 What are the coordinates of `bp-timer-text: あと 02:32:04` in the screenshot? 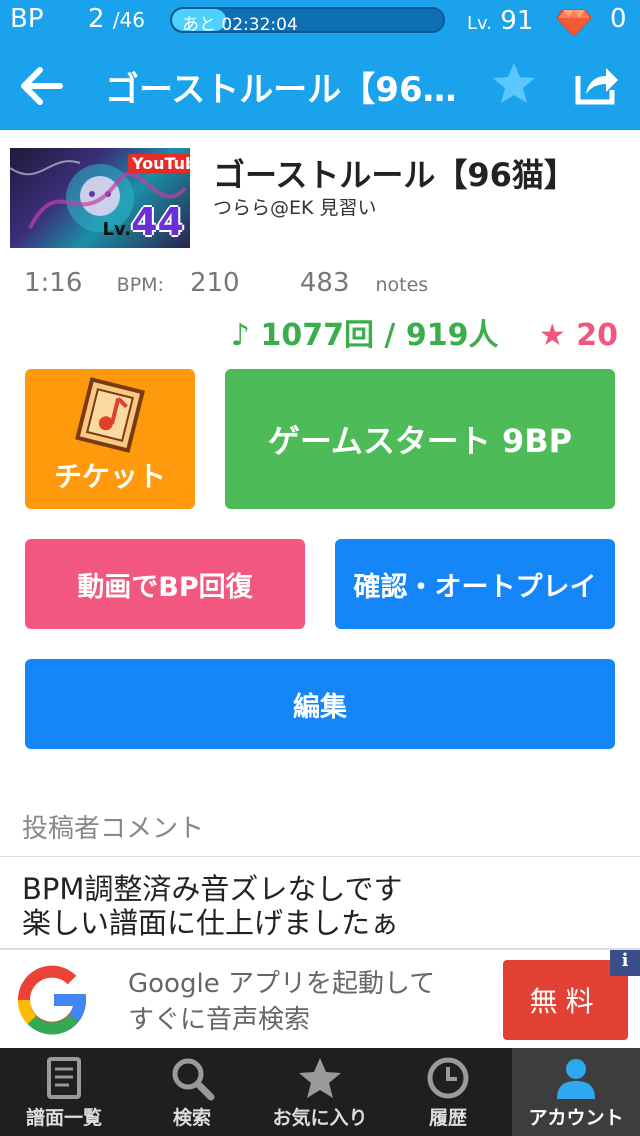 It's located at (240, 24).